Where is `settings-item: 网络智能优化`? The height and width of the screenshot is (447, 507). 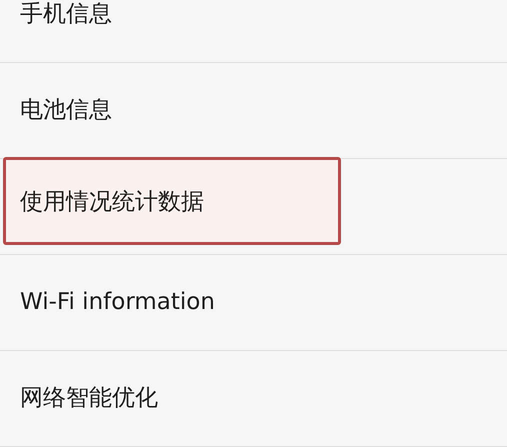 settings-item: 网络智能优化 is located at coordinates (89, 398).